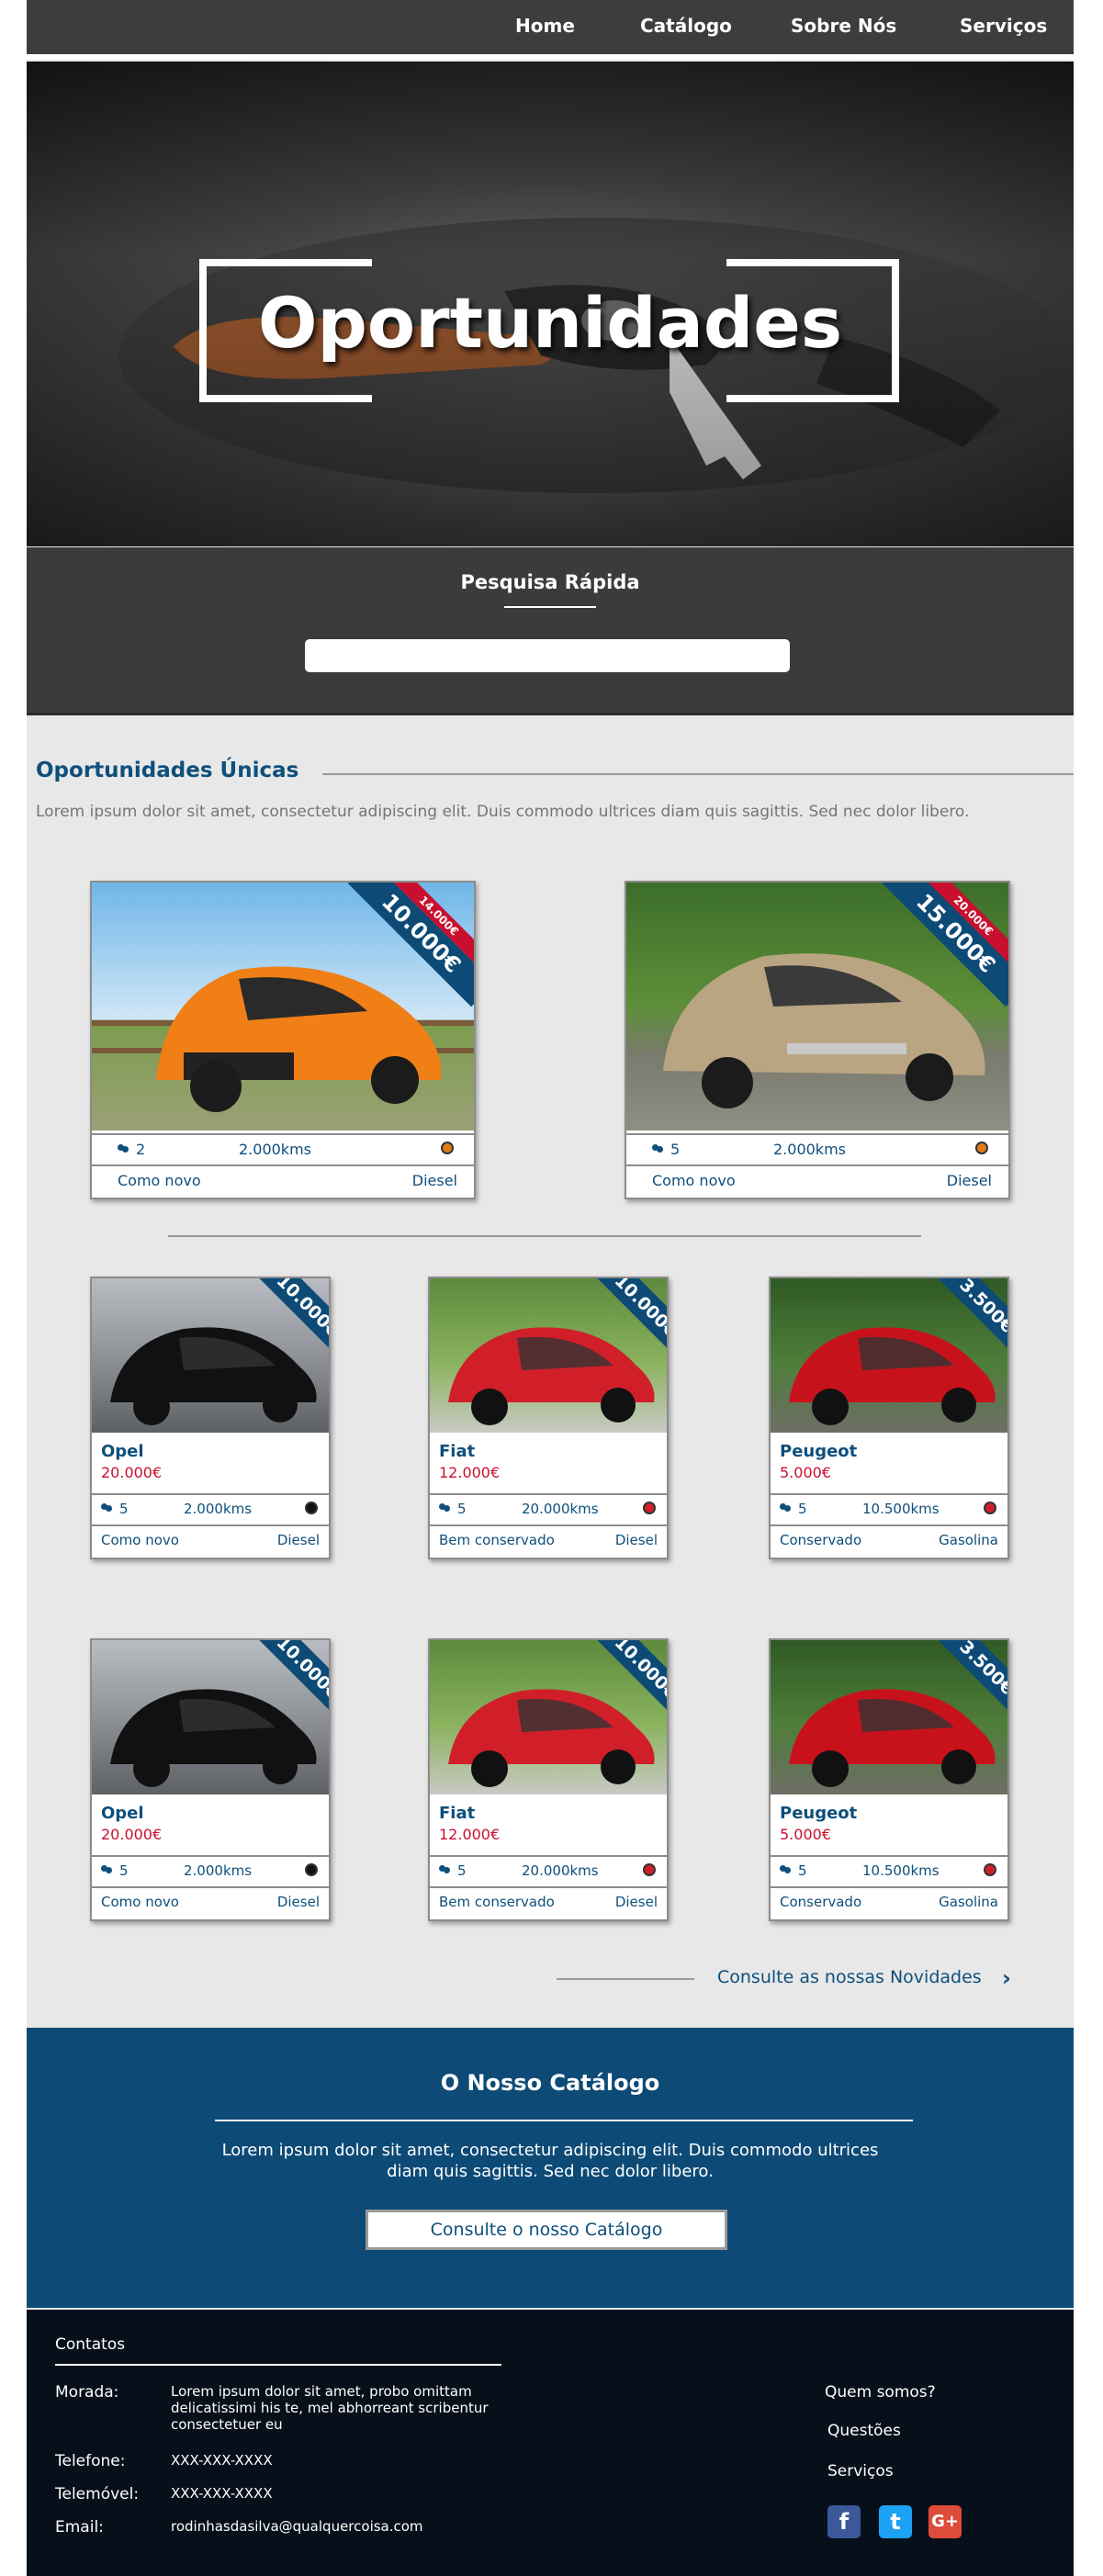  What do you see at coordinates (497, 1902) in the screenshot?
I see `condition: Bem conservado` at bounding box center [497, 1902].